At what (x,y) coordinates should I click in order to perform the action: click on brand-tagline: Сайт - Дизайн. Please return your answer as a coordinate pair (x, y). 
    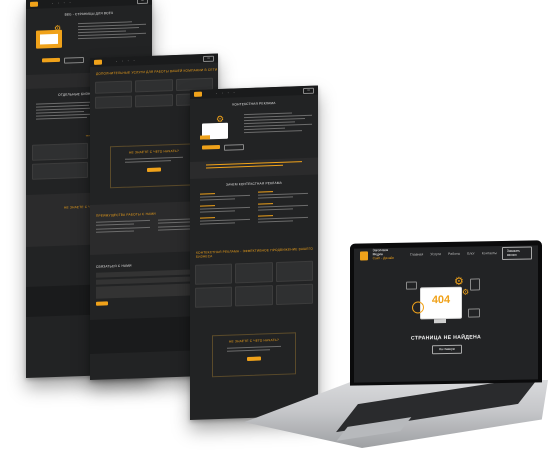
    Looking at the image, I should click on (383, 258).